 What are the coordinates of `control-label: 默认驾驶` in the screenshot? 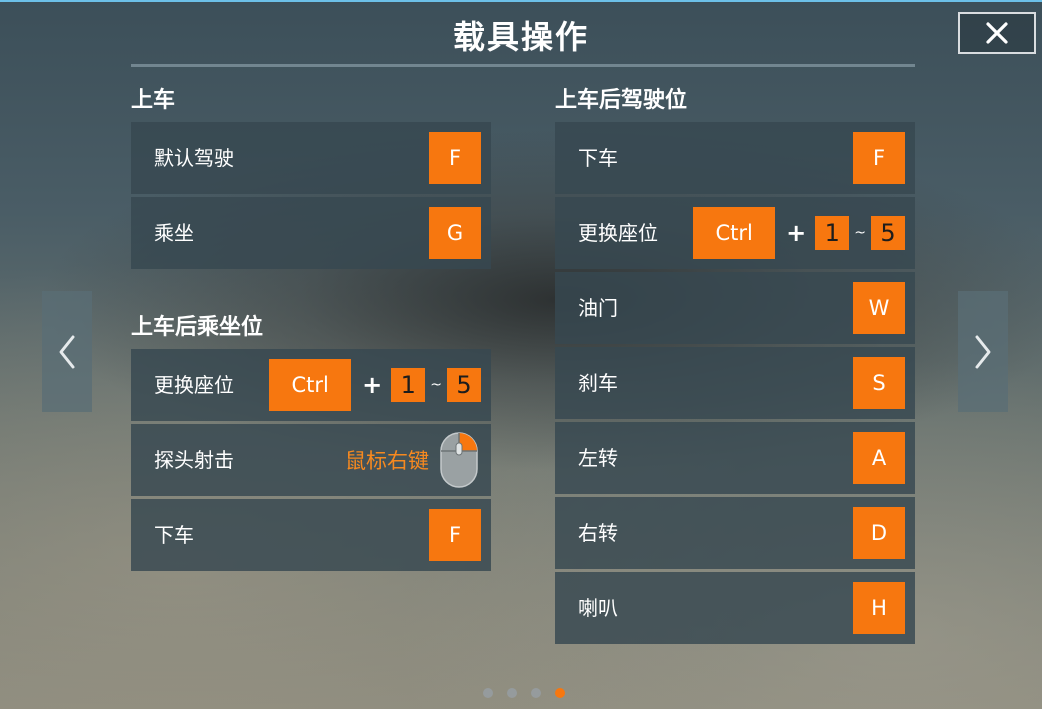 It's located at (194, 158).